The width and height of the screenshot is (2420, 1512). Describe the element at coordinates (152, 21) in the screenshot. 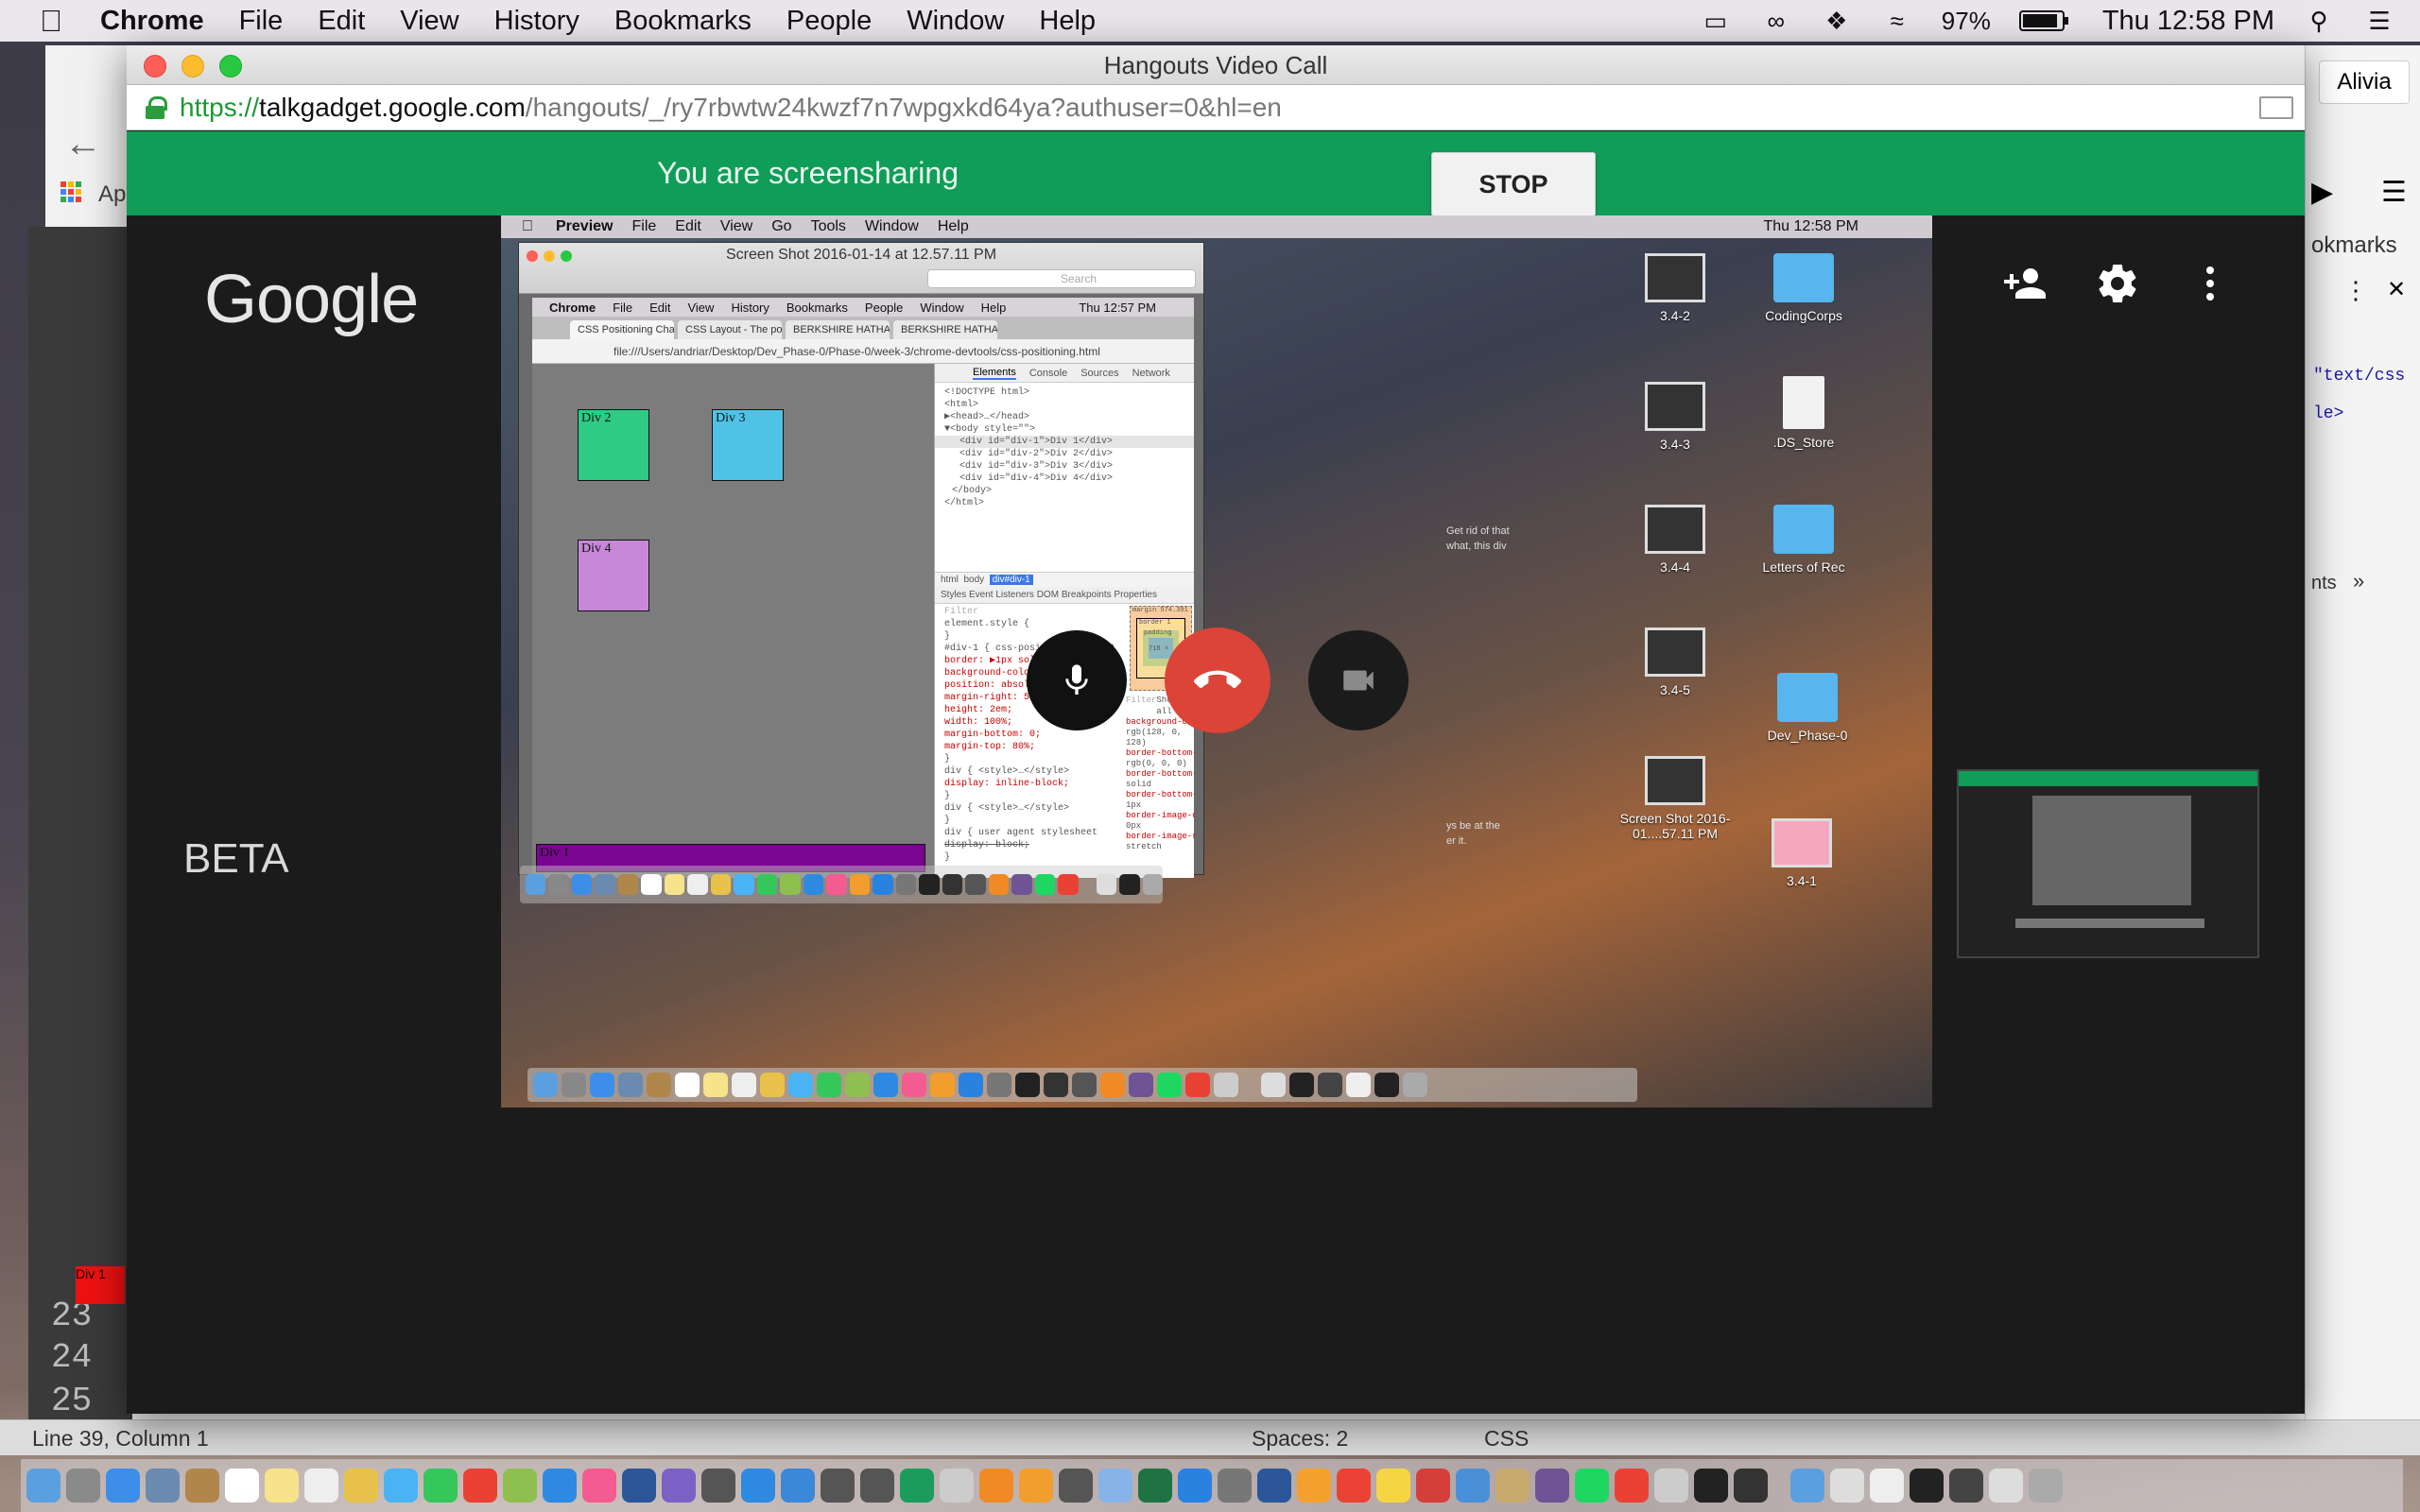

I see `menu-app-name: Chrome` at that location.